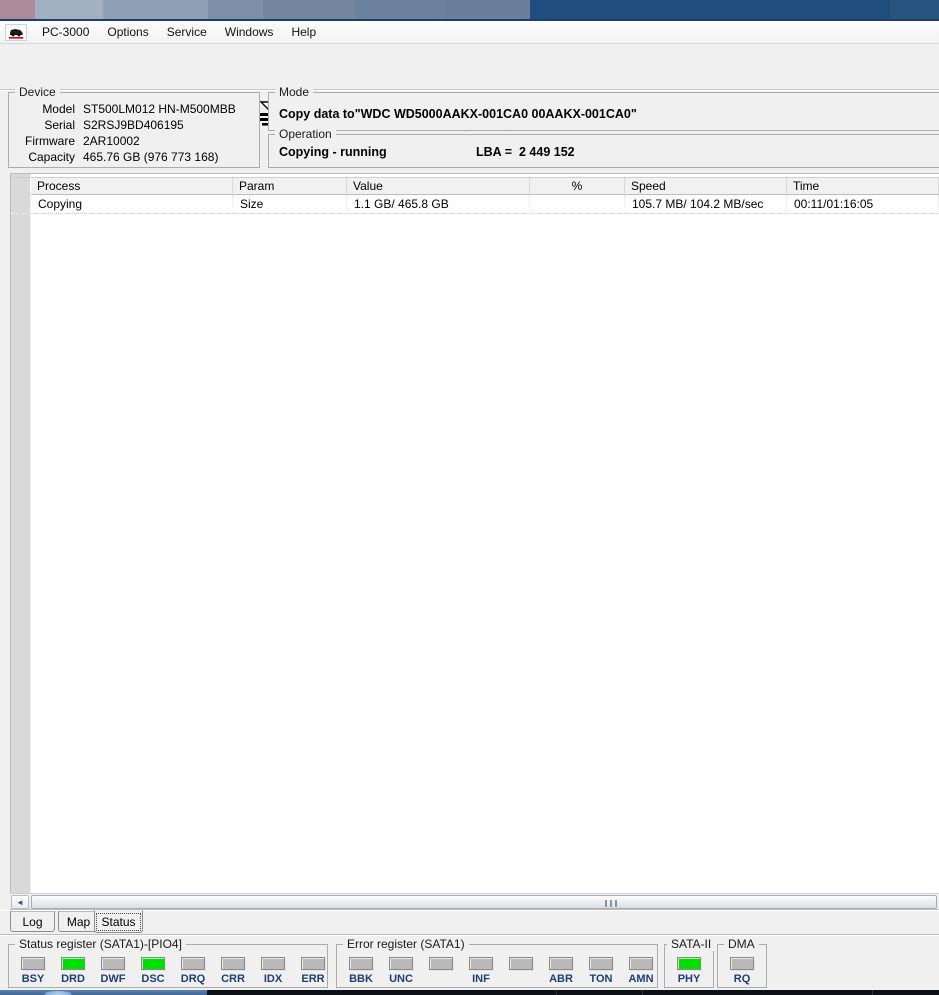 The height and width of the screenshot is (995, 939). I want to click on dma-title: DMA, so click(741, 944).